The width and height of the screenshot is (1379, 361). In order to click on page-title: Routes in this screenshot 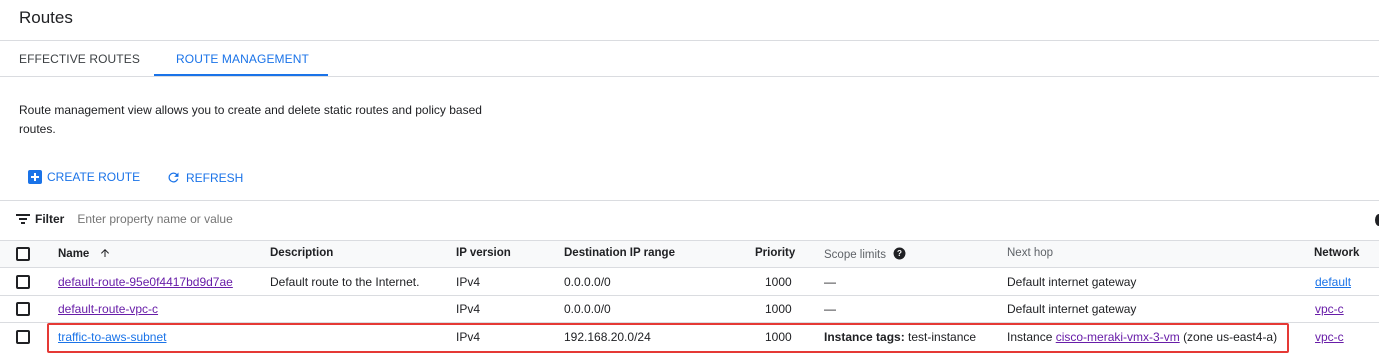, I will do `click(46, 17)`.